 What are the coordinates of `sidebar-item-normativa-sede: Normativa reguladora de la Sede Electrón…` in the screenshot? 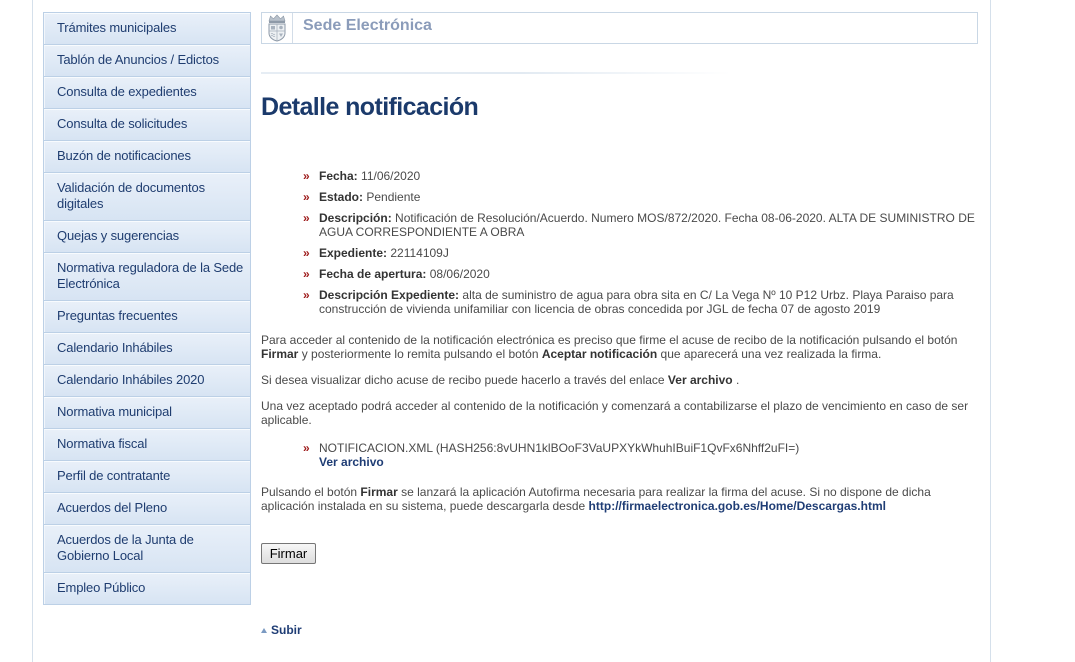 It's located at (147, 277).